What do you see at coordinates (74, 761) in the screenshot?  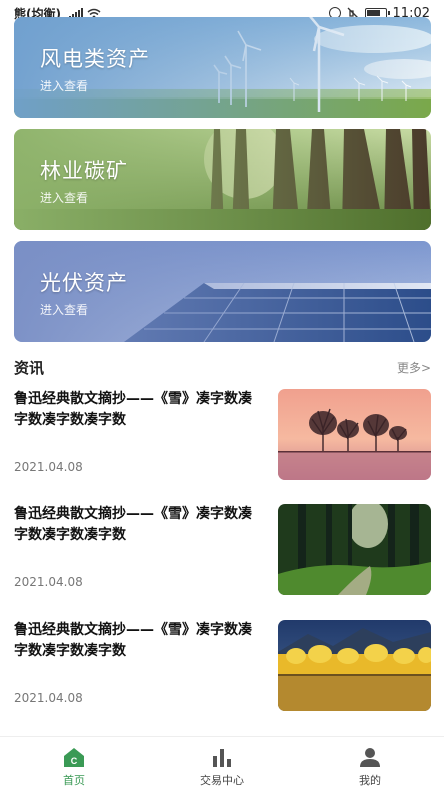 I see `svg-text: C` at bounding box center [74, 761].